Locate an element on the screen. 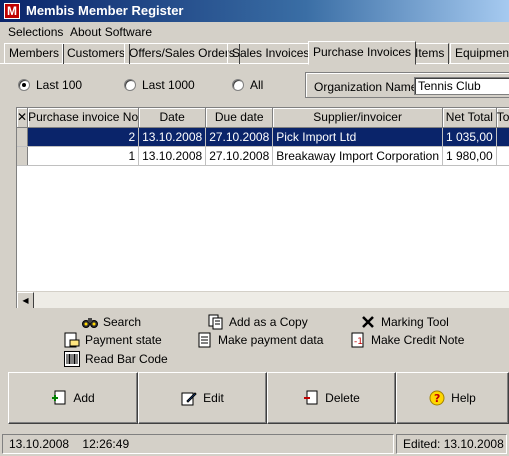 This screenshot has width=509, height=456. window-title: Membis Member Register is located at coordinates (105, 10).